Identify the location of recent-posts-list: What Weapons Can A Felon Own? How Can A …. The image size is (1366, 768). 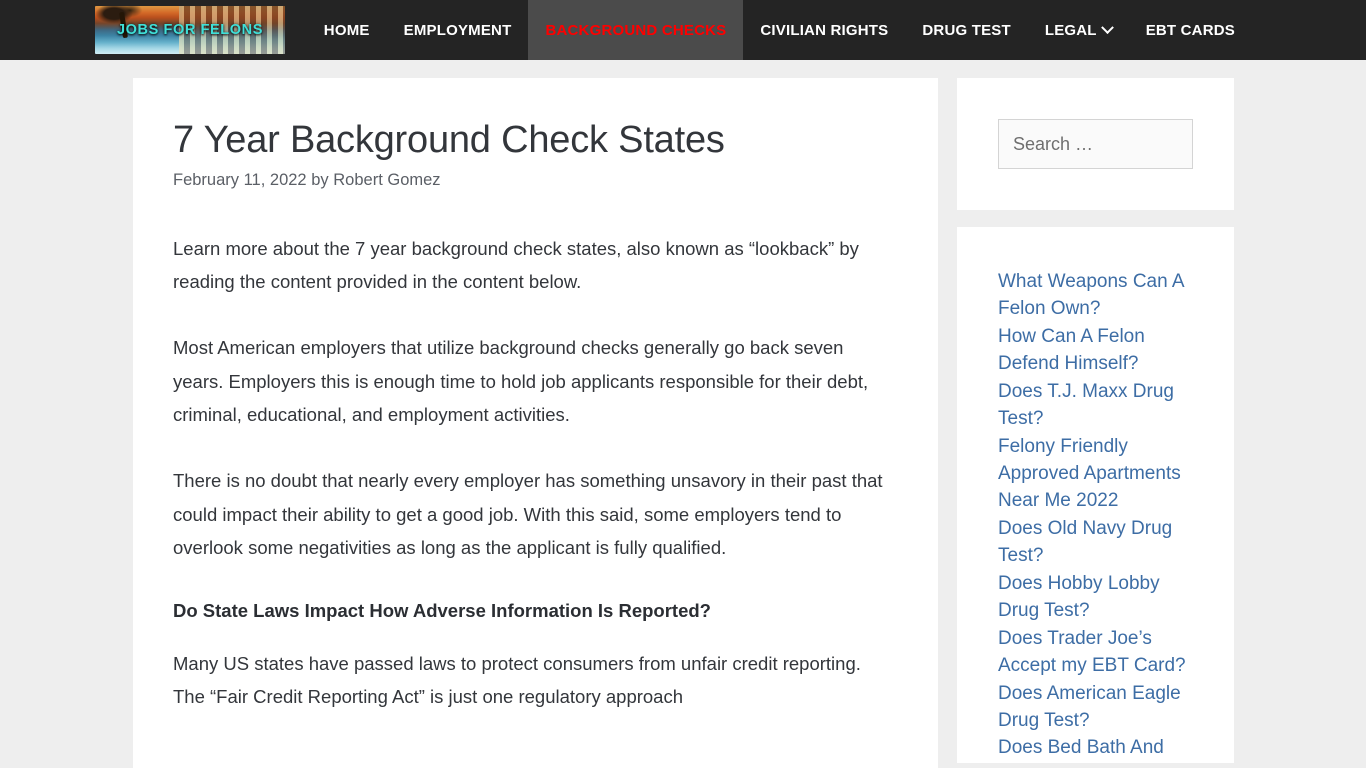
(1095, 515).